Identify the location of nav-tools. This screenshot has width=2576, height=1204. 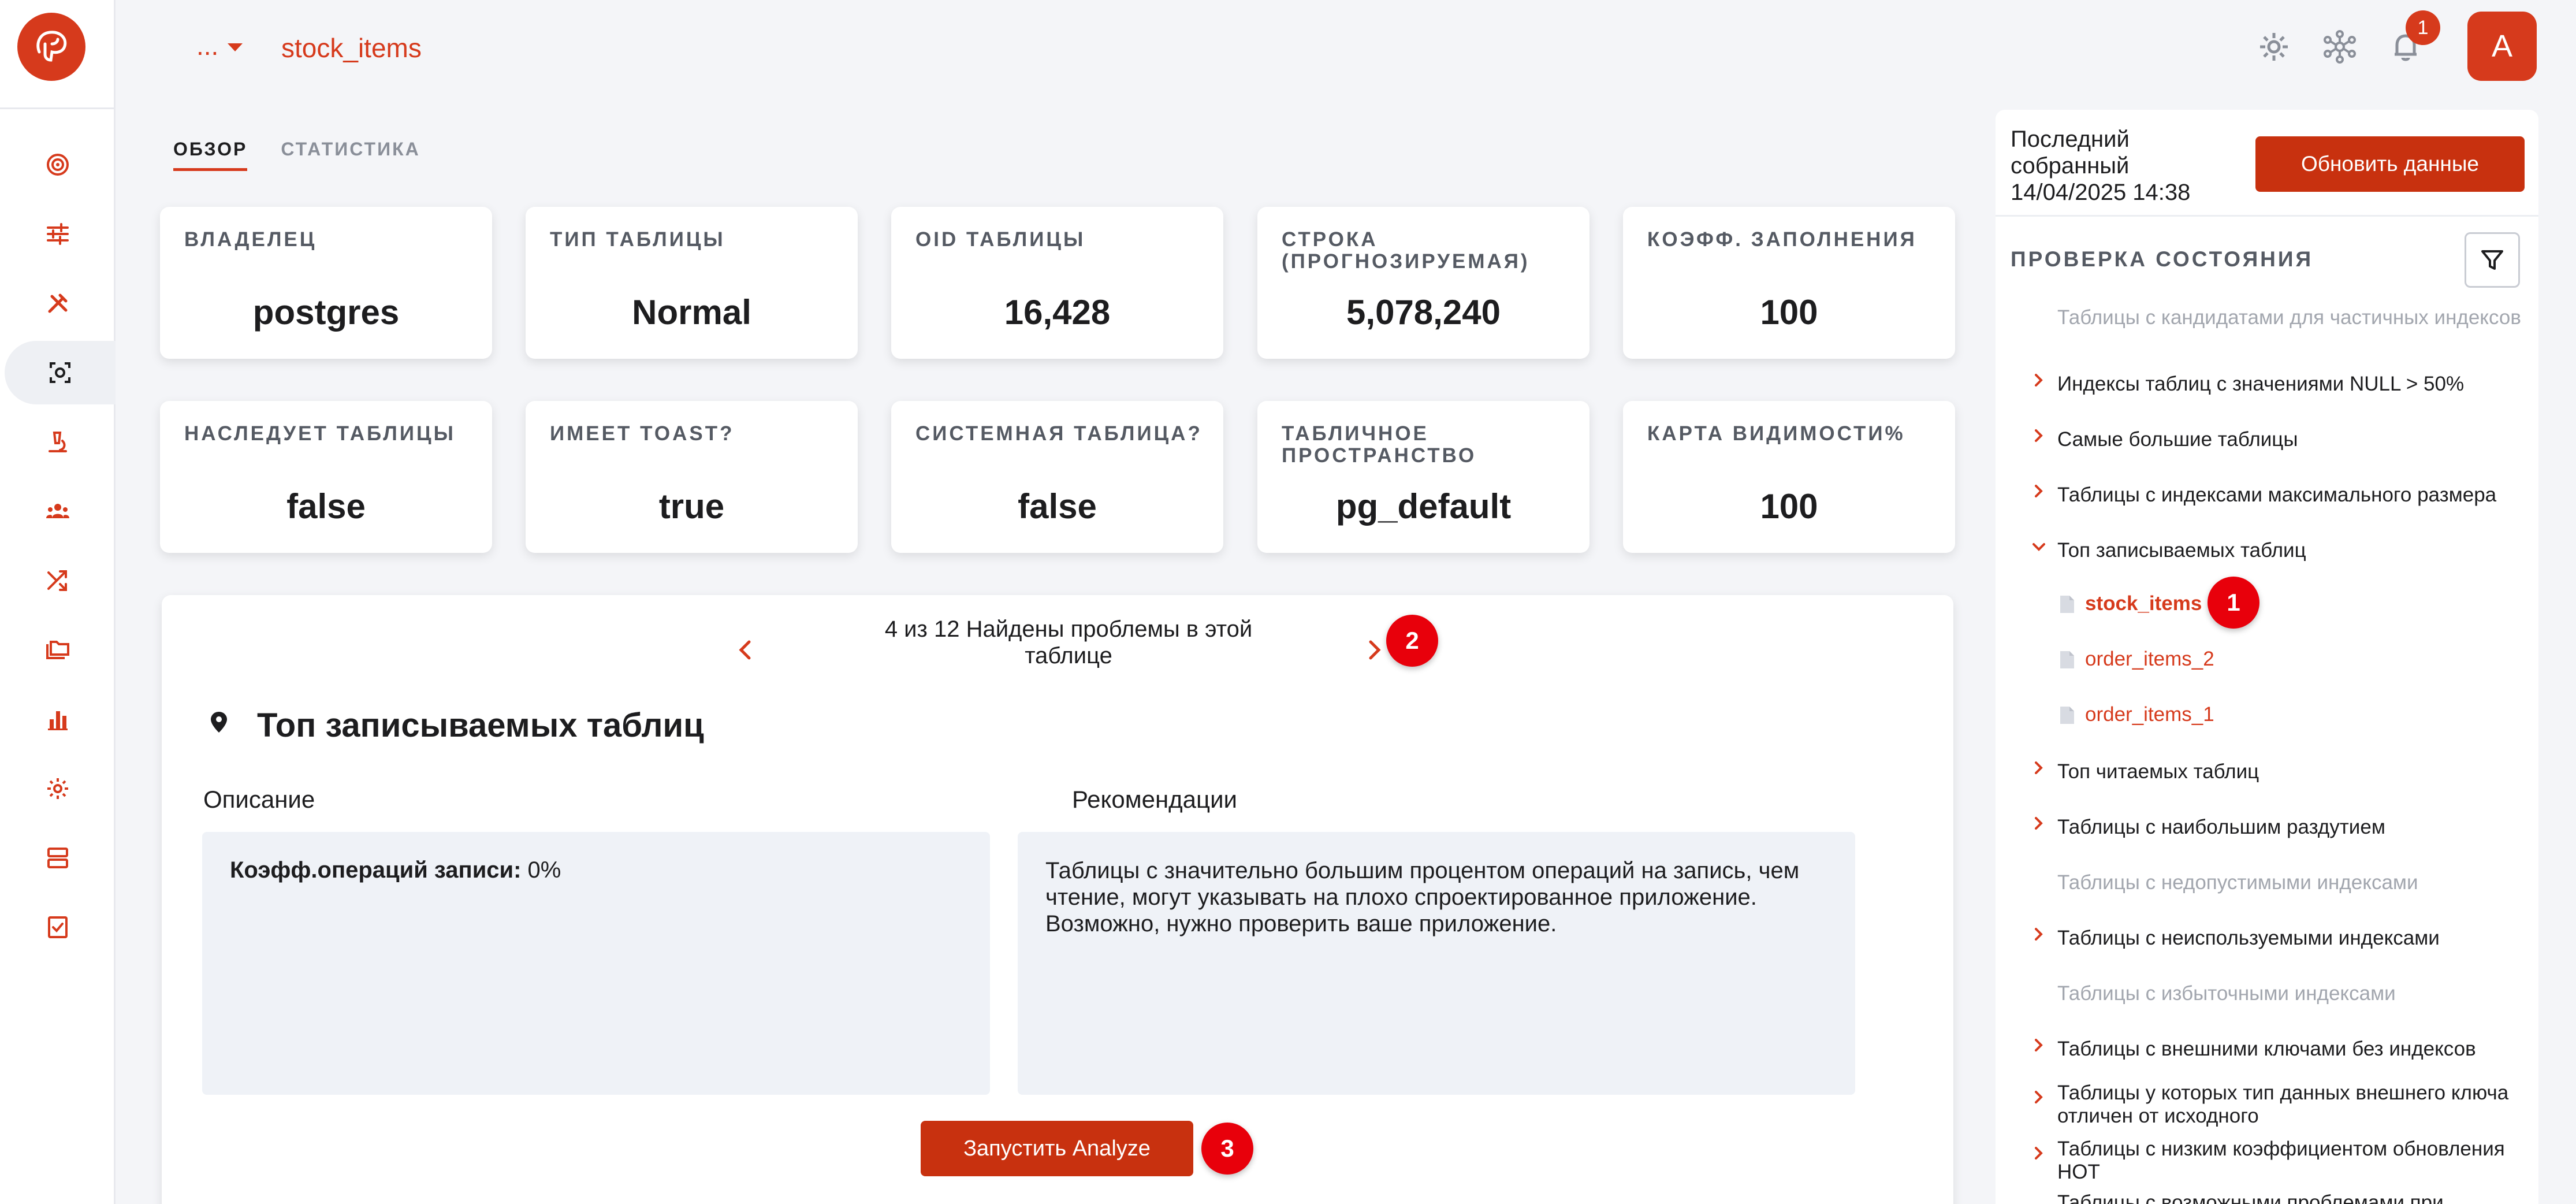
(58, 303).